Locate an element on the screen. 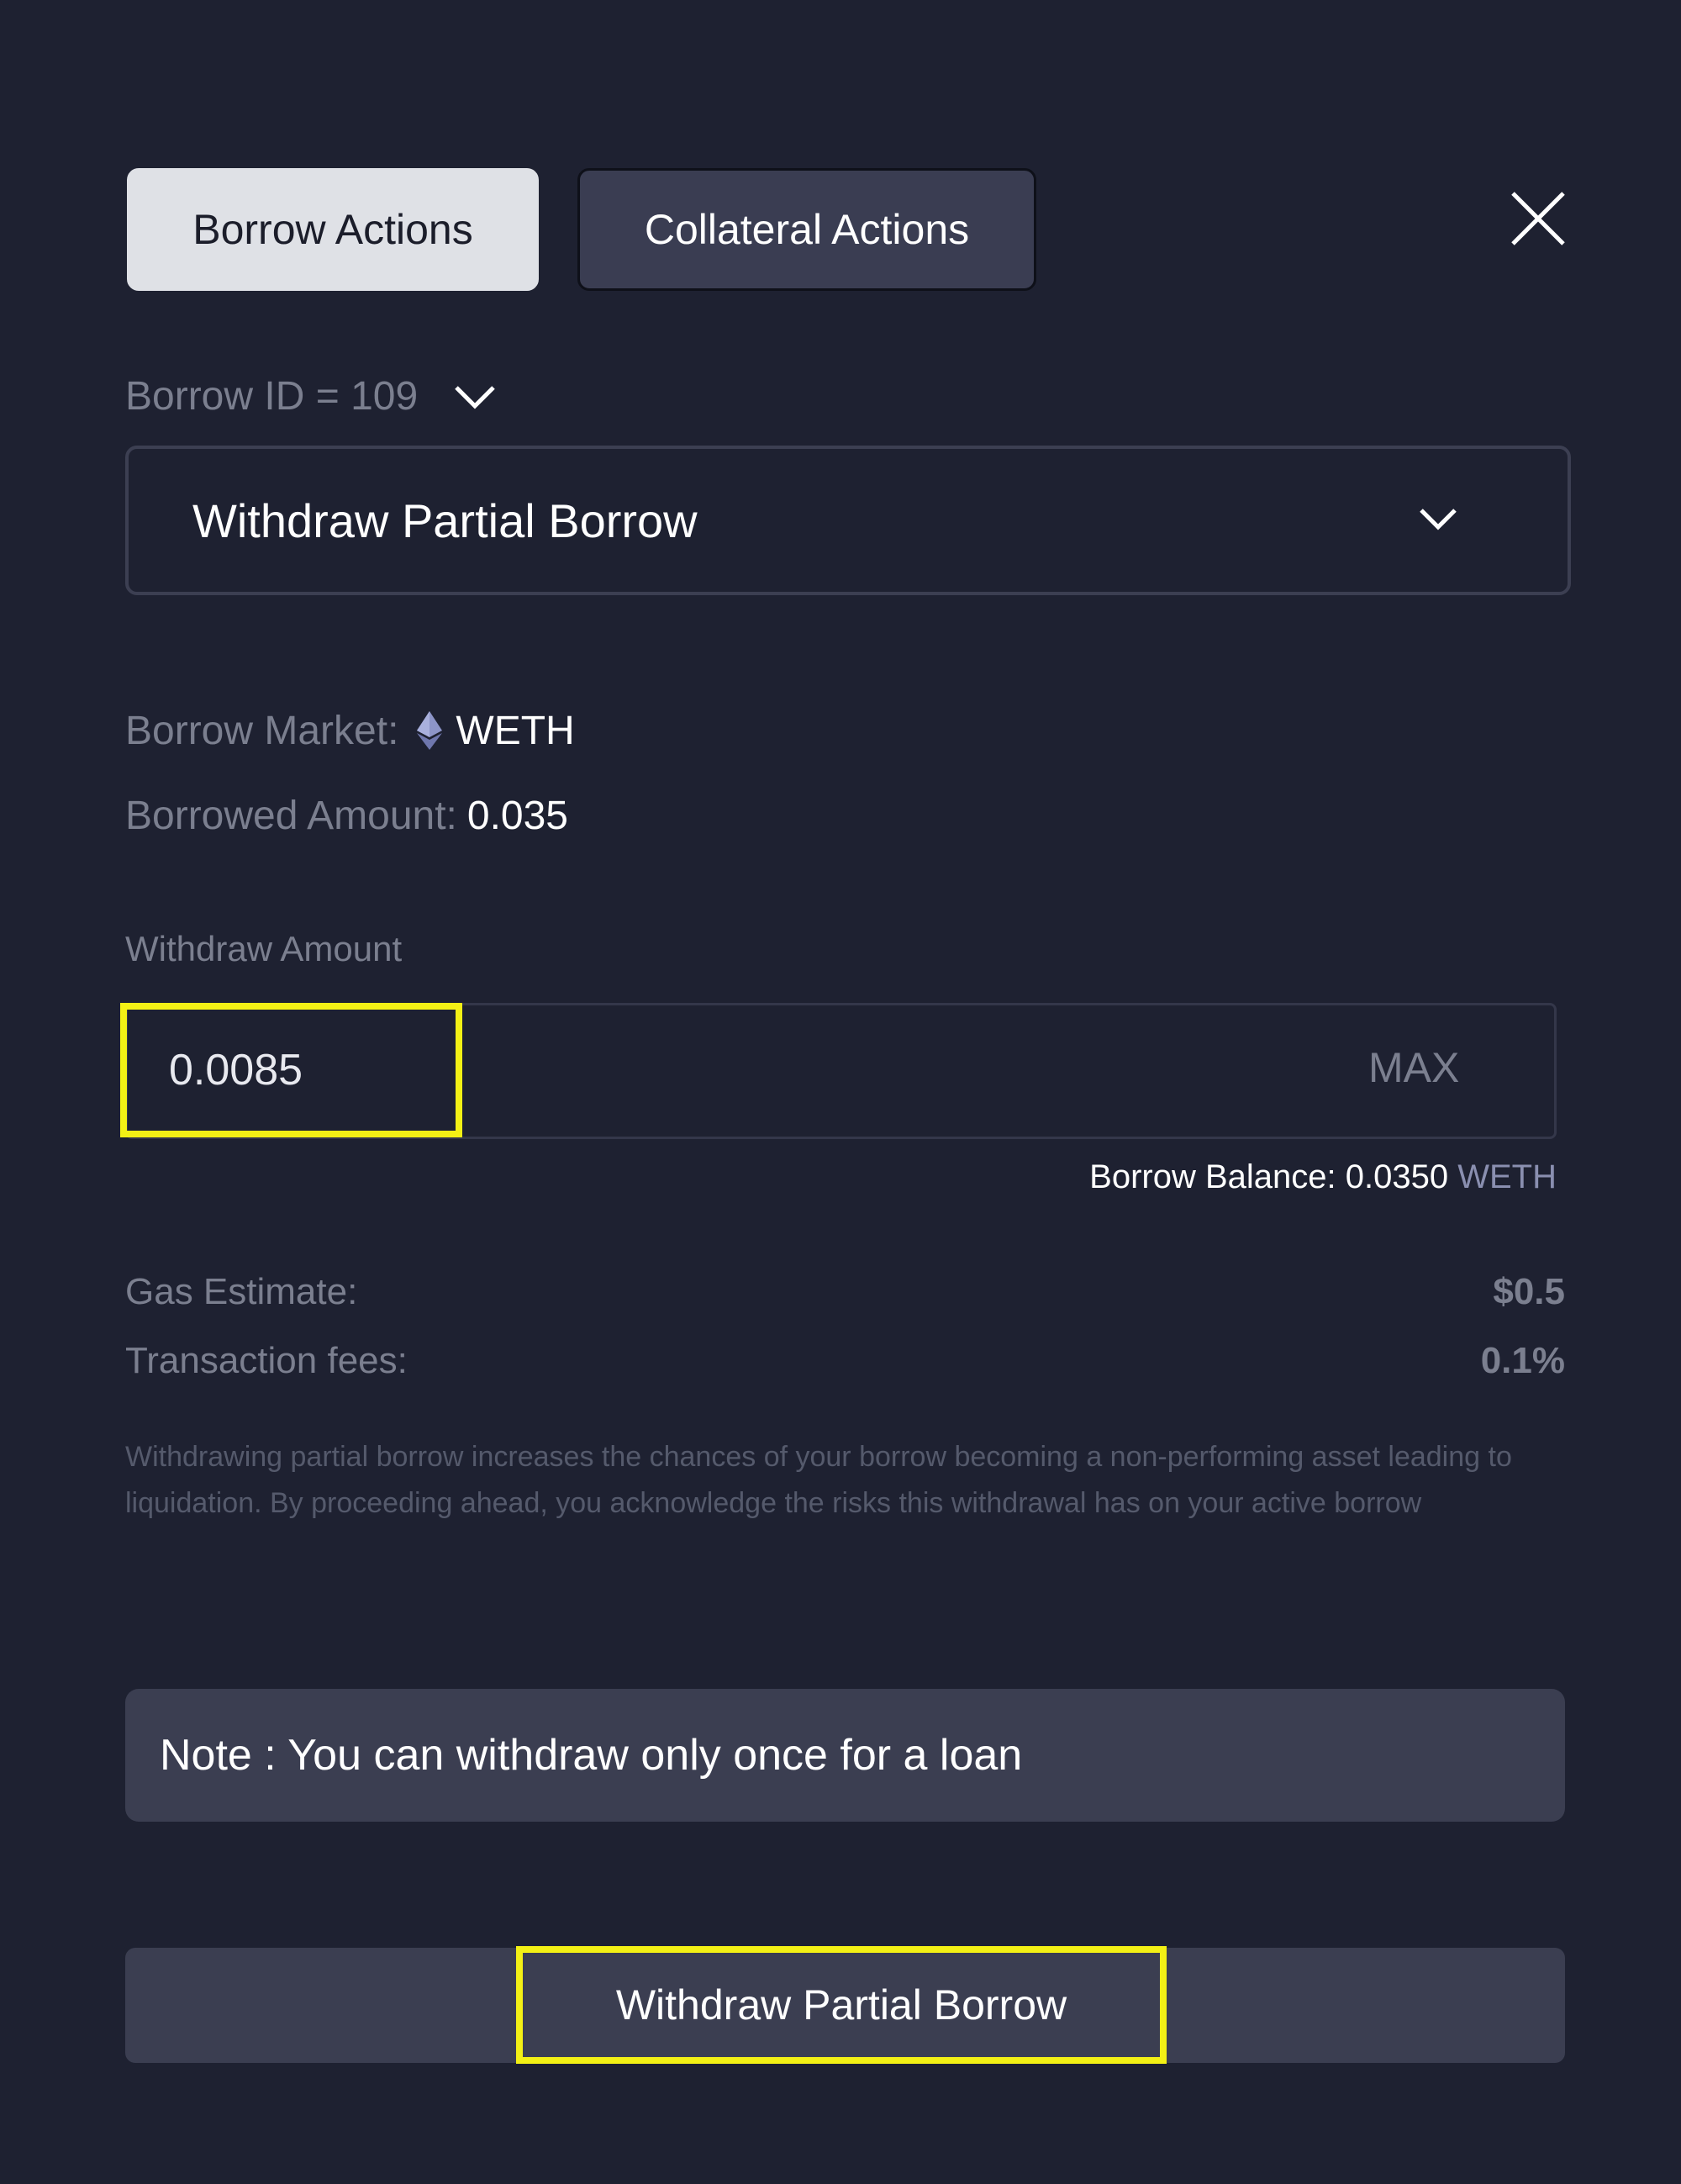 This screenshot has width=1681, height=2184. withdraw-partial-borrow-button: Withdraw Partial Borrow is located at coordinates (841, 2005).